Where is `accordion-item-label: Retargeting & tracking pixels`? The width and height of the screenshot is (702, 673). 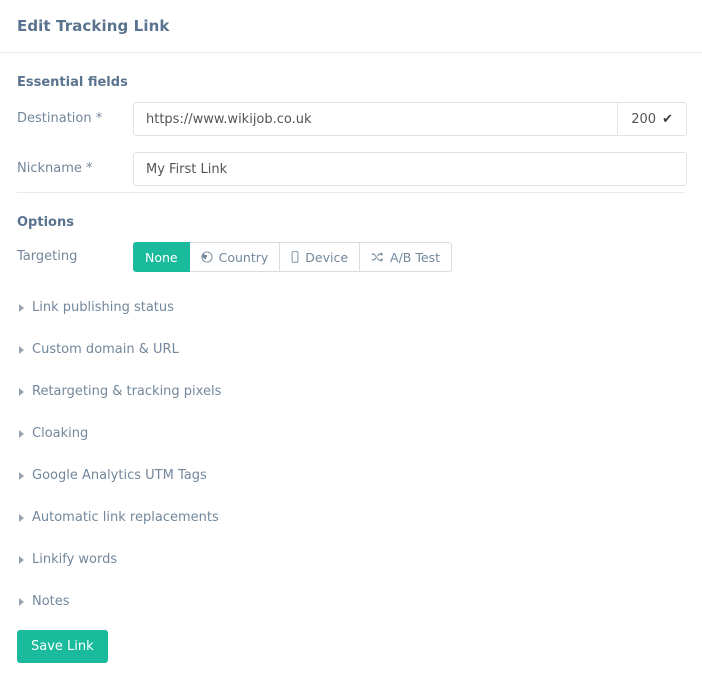
accordion-item-label: Retargeting & tracking pixels is located at coordinates (127, 391).